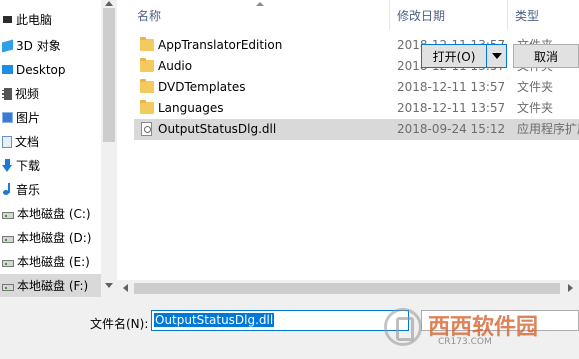 The height and width of the screenshot is (359, 579). What do you see at coordinates (109, 75) in the screenshot?
I see `nav-scroll-thumb` at bounding box center [109, 75].